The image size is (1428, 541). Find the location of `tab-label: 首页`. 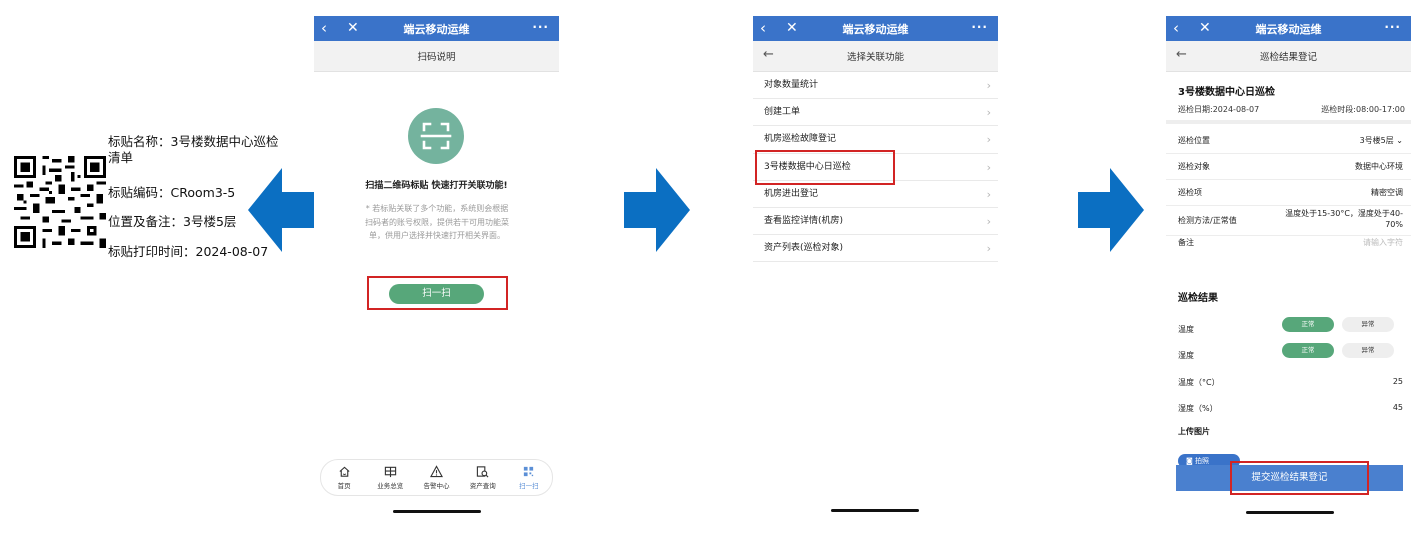

tab-label: 首页 is located at coordinates (344, 486).